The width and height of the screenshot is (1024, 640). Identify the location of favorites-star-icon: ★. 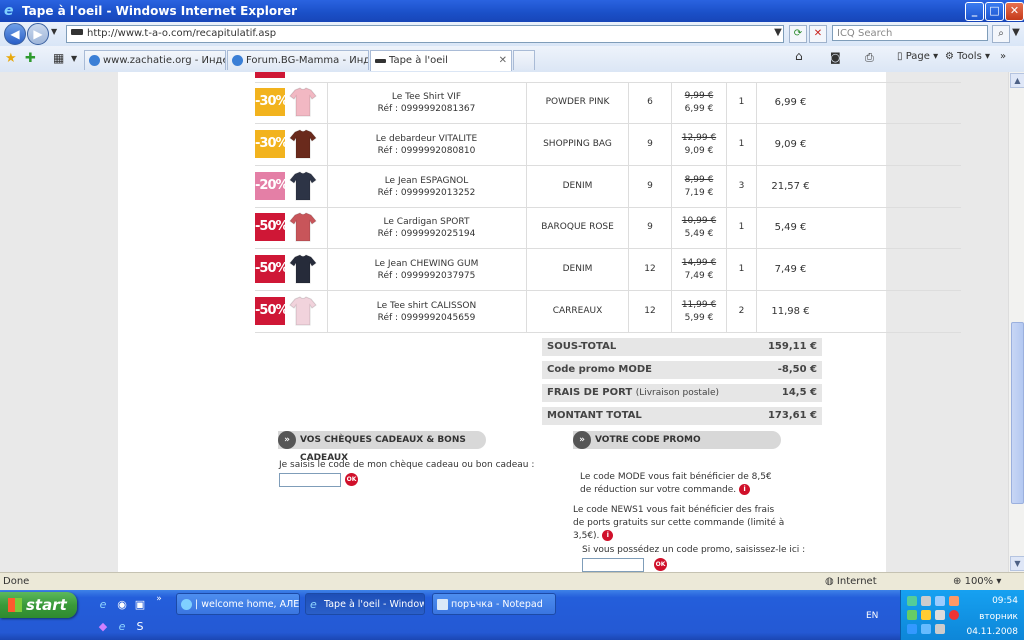
(11, 58).